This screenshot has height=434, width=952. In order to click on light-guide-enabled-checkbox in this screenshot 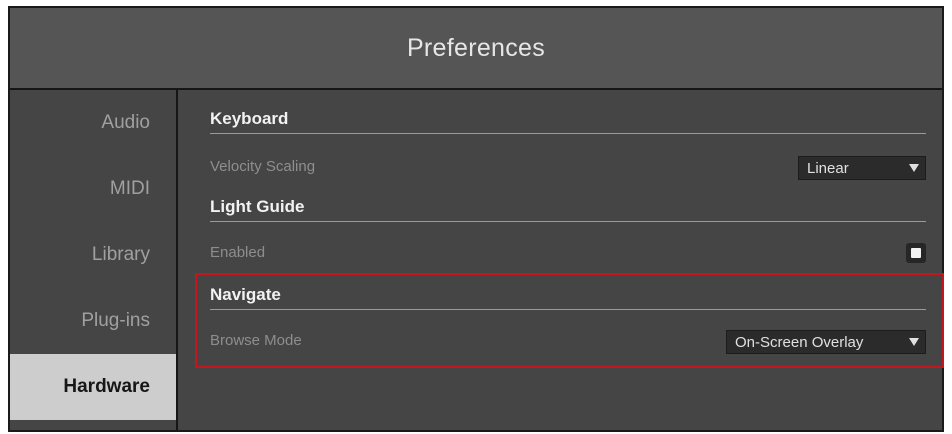, I will do `click(916, 253)`.